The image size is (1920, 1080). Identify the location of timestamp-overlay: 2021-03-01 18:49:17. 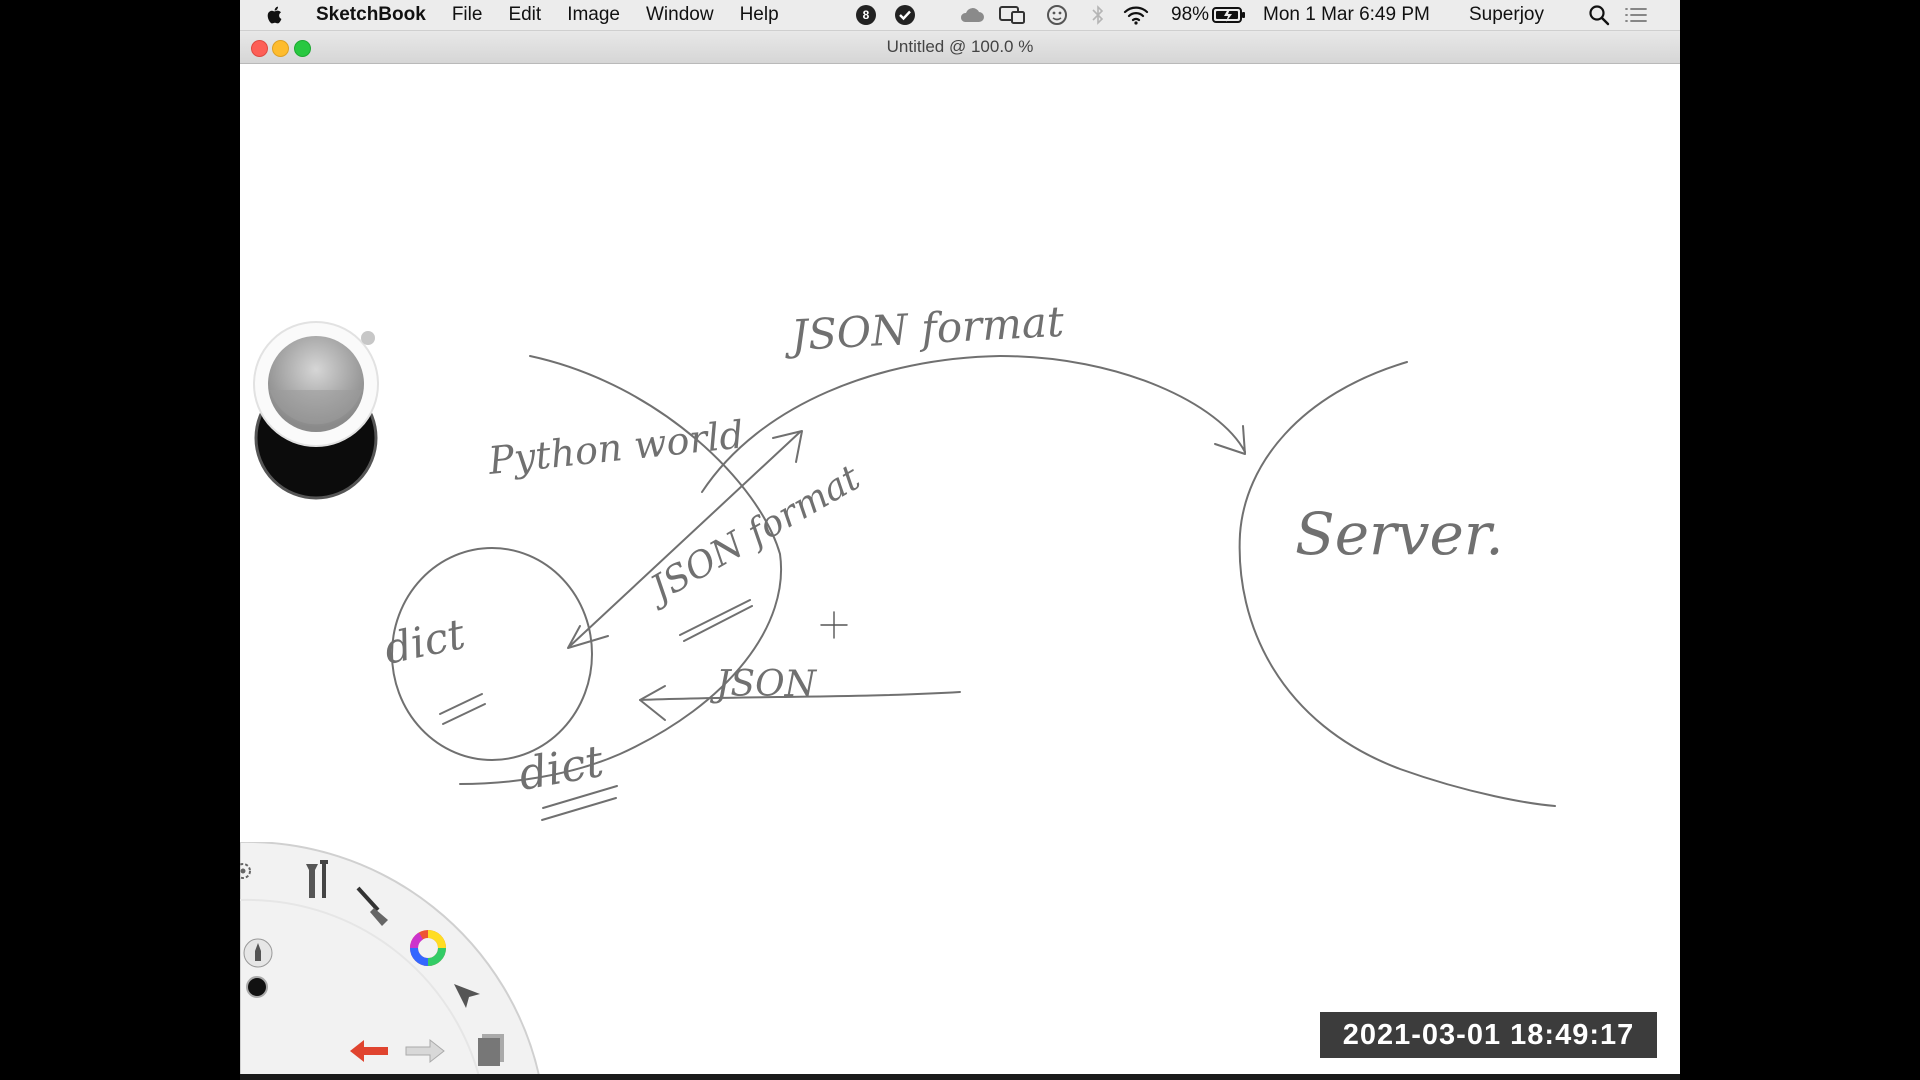
(1488, 1035).